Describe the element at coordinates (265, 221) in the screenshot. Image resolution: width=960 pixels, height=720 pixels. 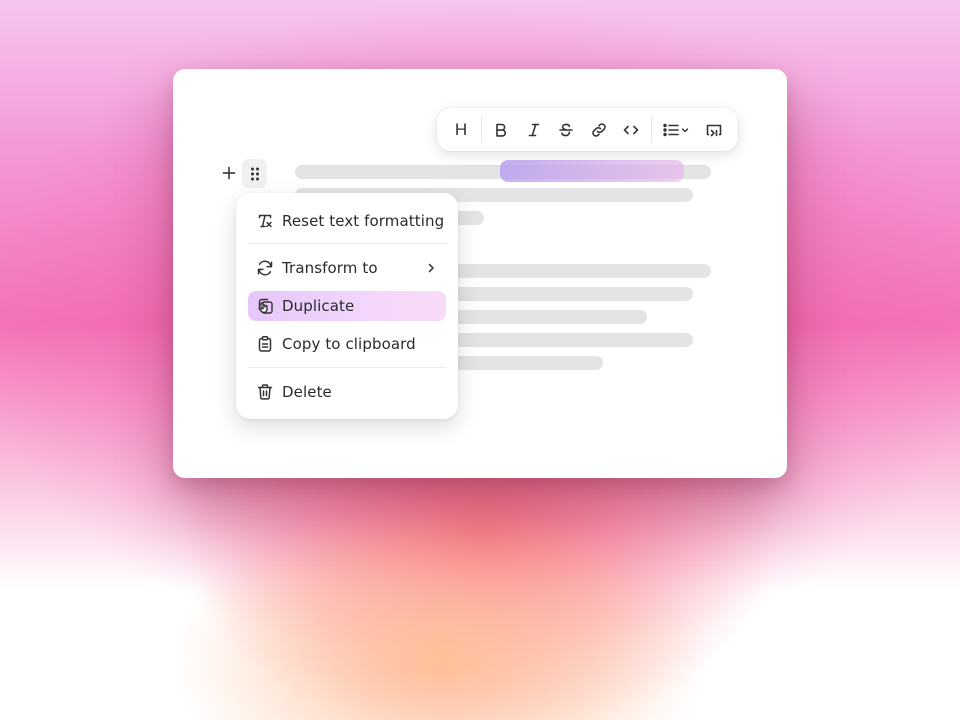
I see `clear-formatting-icon` at that location.